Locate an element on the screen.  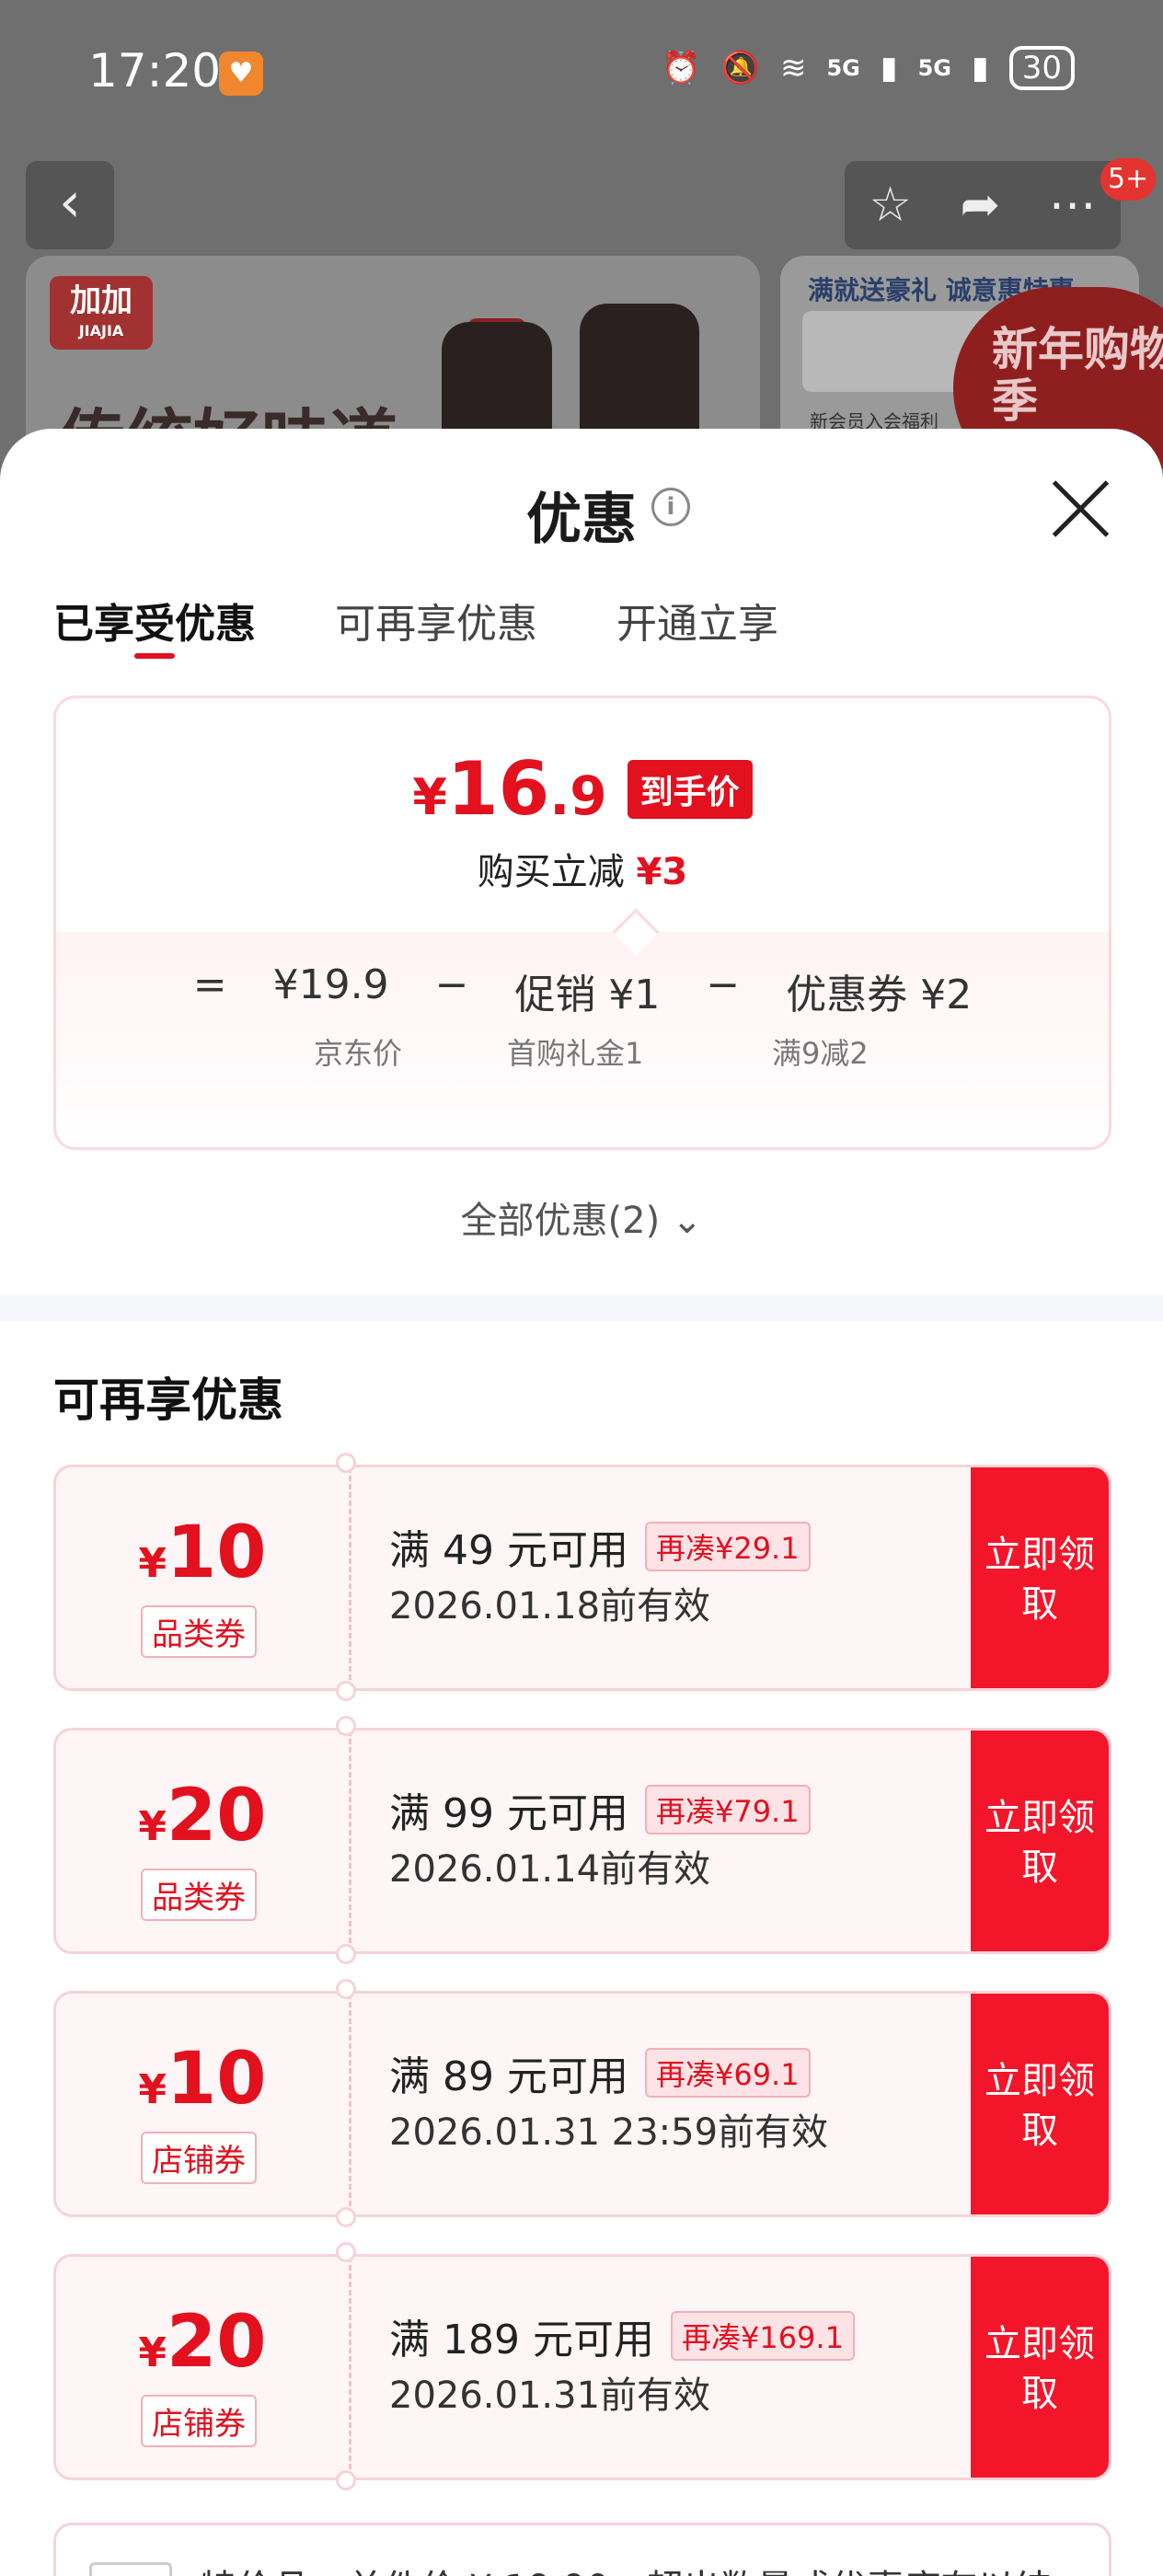
brand-logo: 加加 JIAJIA is located at coordinates (102, 313).